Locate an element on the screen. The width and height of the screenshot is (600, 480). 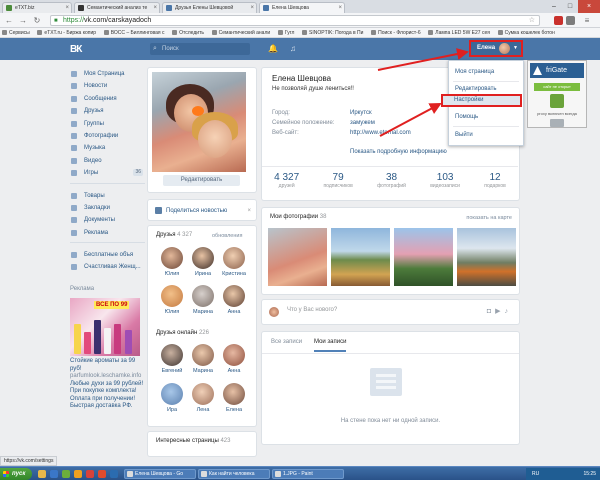
friend-online-item: Марина is located at coordinates (203, 359).